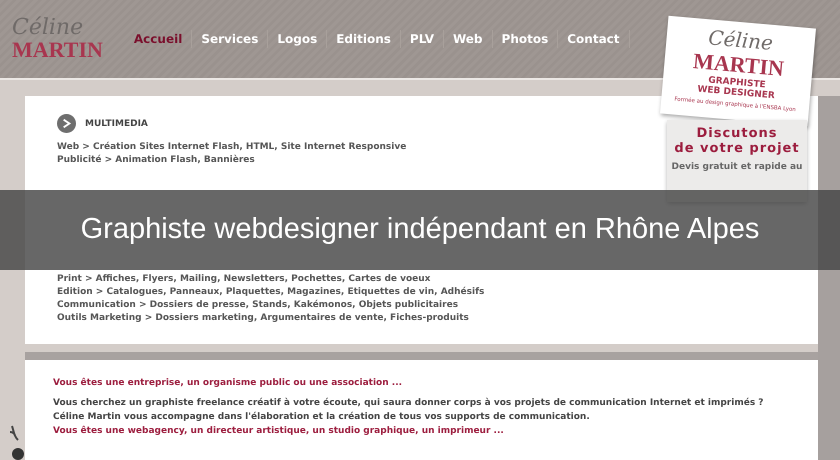 The height and width of the screenshot is (460, 840). I want to click on nav-link: PLV, so click(422, 39).